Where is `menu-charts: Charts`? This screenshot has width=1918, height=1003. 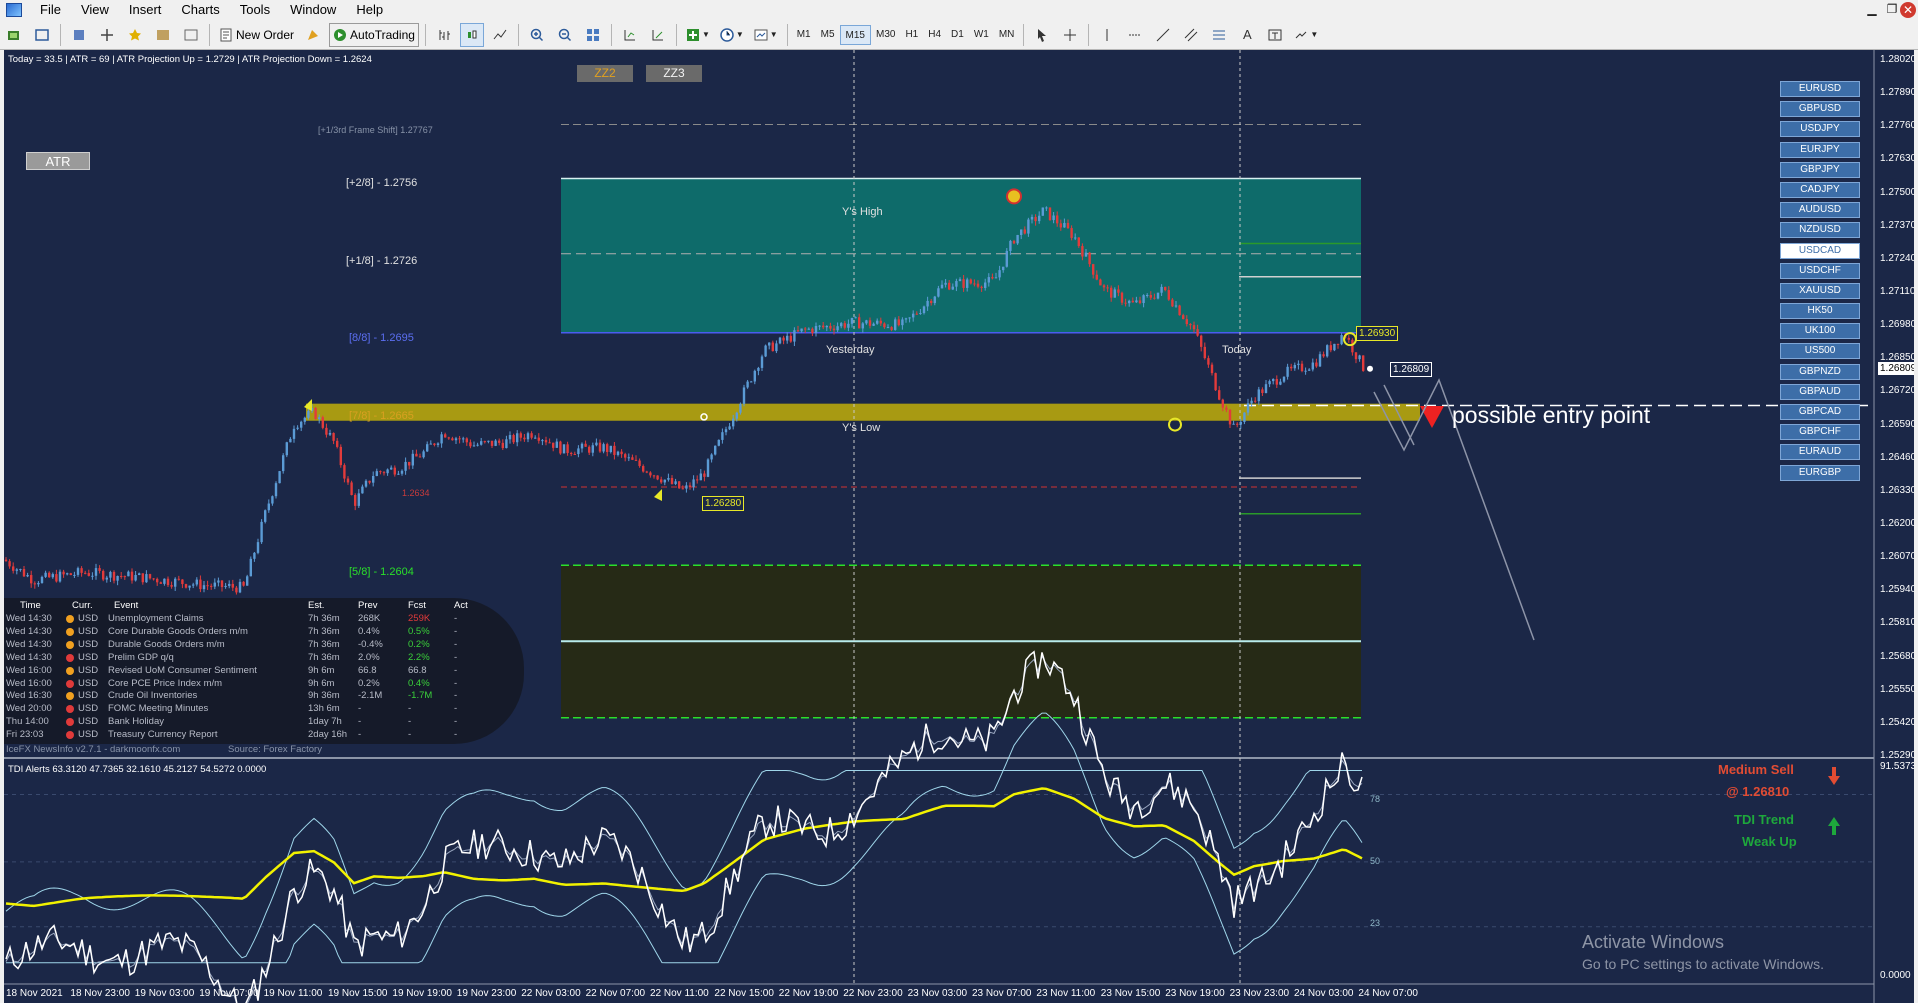 menu-charts: Charts is located at coordinates (200, 10).